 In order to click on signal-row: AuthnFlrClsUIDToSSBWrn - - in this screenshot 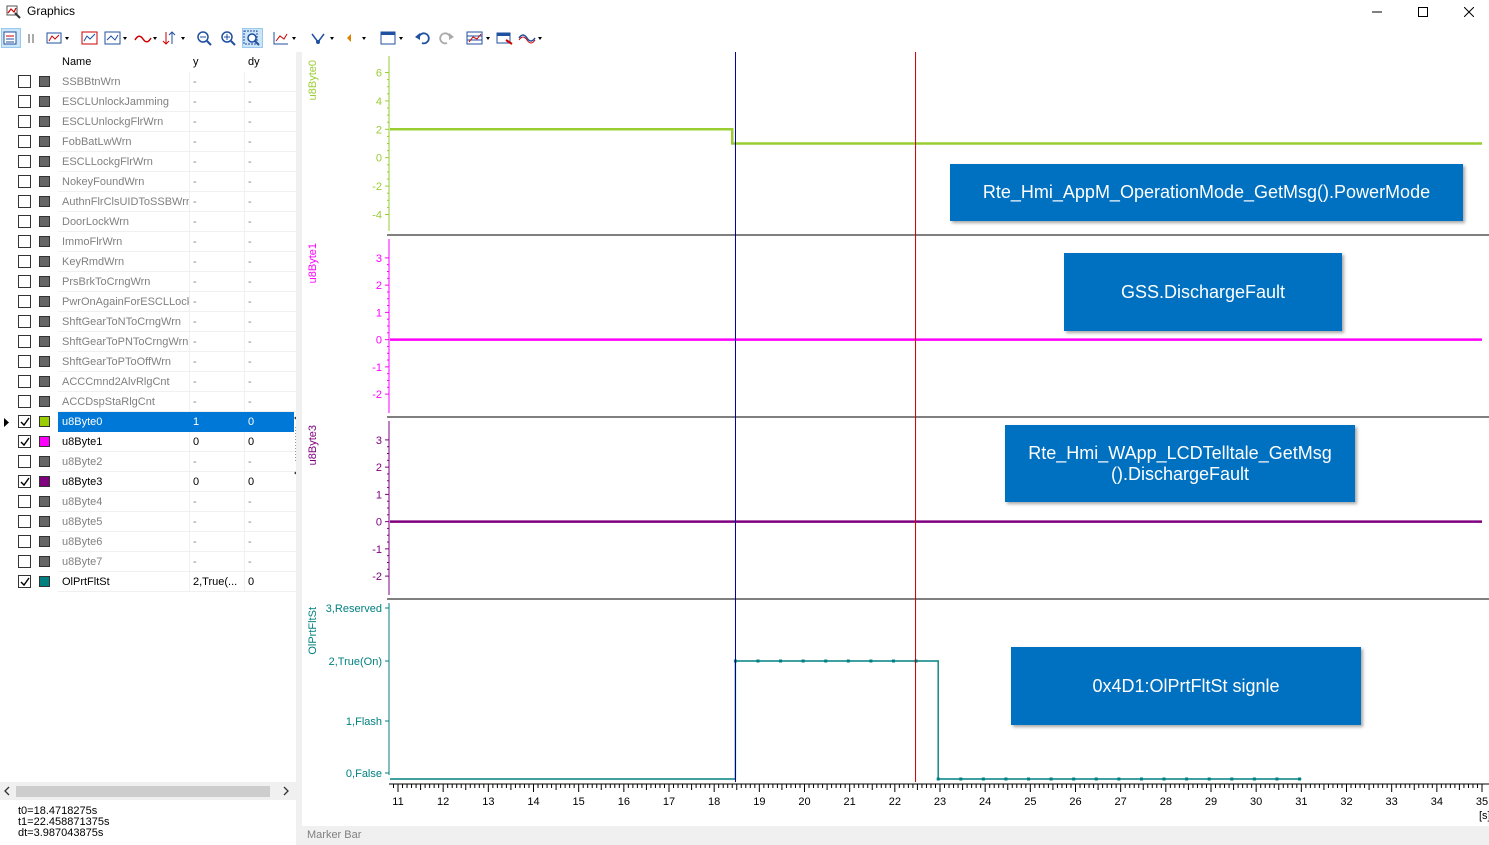, I will do `click(148, 202)`.